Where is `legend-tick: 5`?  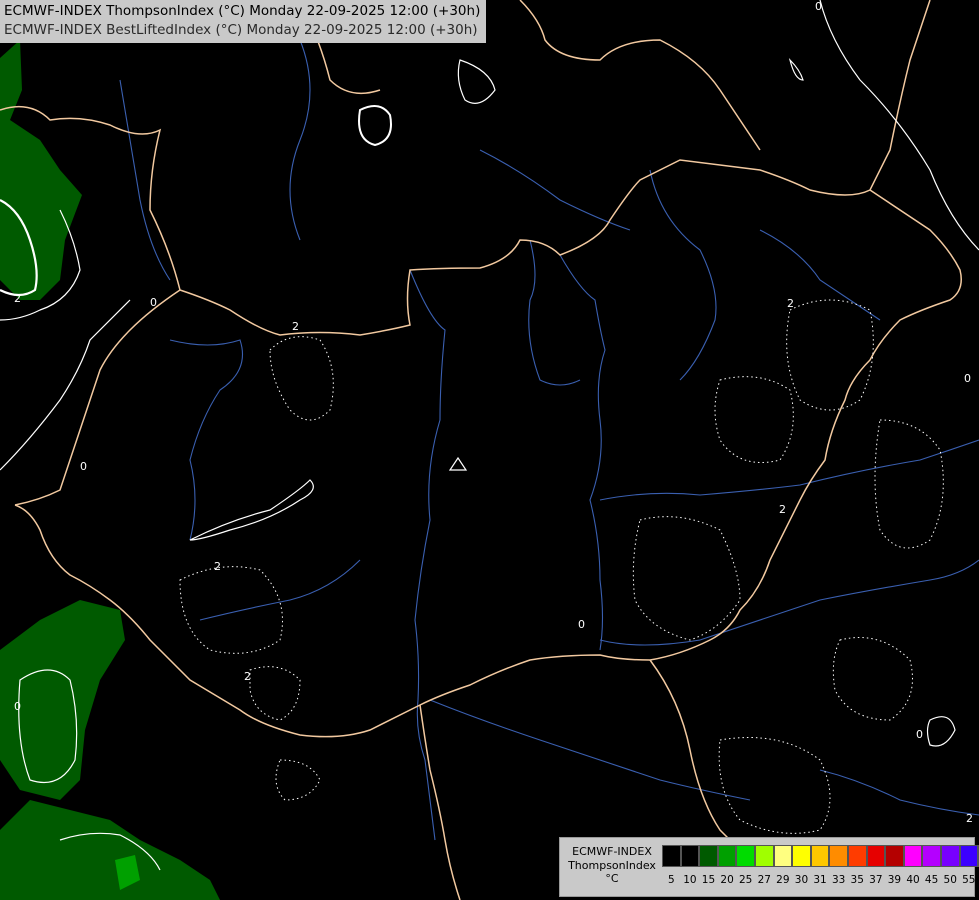
legend-tick: 5 is located at coordinates (671, 880).